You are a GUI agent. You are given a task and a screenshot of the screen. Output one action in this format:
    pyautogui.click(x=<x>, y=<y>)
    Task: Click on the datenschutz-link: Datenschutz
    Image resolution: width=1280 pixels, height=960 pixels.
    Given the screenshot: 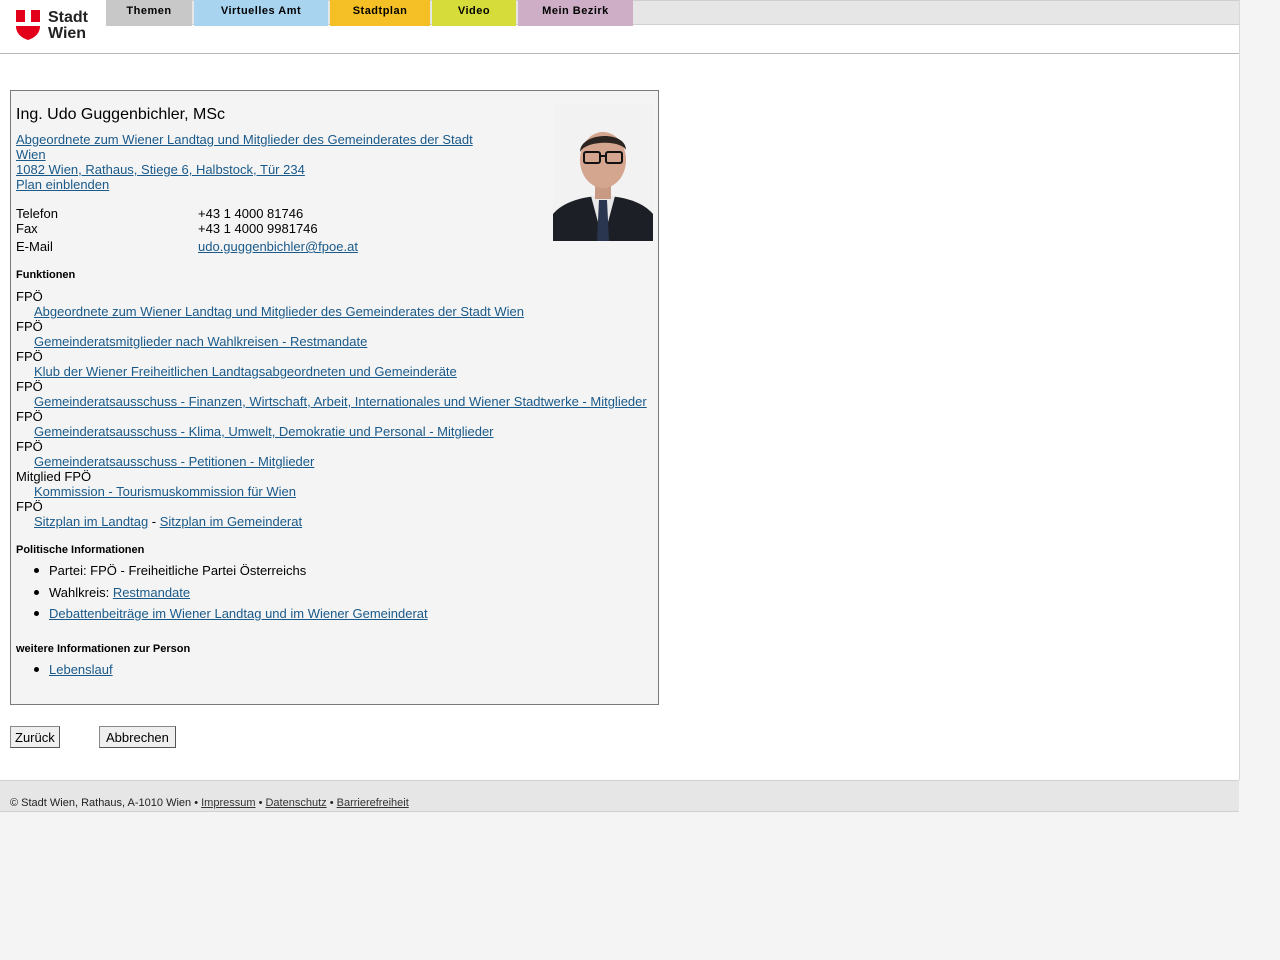 What is the action you would take?
    pyautogui.click(x=295, y=803)
    